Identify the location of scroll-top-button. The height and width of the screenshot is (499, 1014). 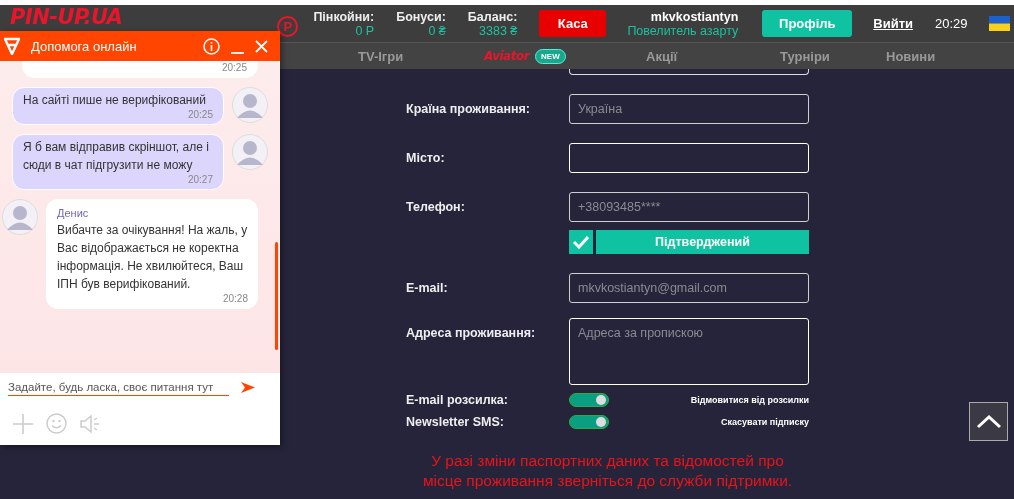
(988, 421).